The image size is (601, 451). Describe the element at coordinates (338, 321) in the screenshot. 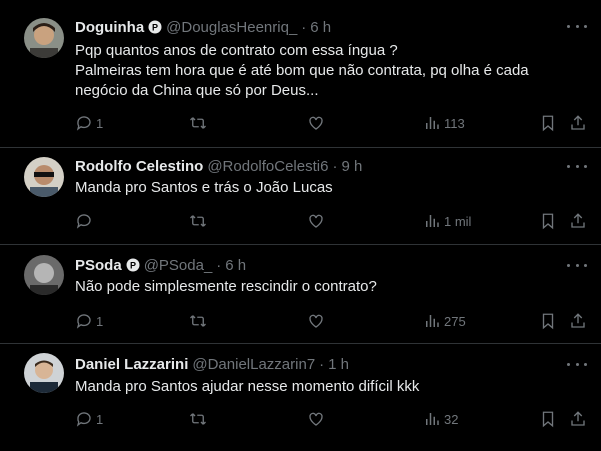

I see `tweet-actions: 1 275` at that location.